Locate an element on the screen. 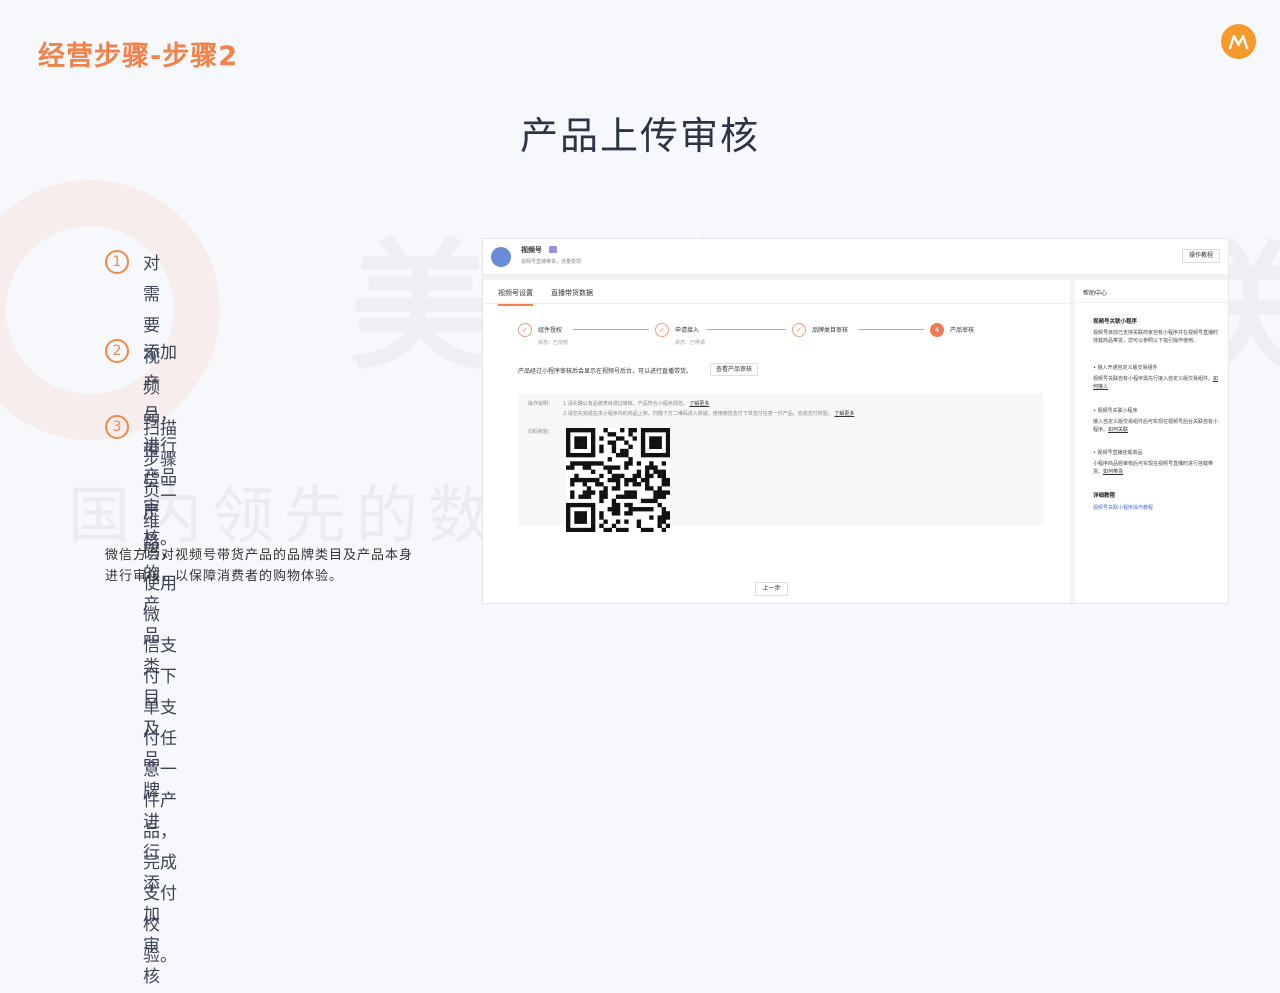 The image size is (1280, 993). audit-hint: 产品经过小程序审核后会显示在视频号后台，可以进行直播带货。 is located at coordinates (605, 371).